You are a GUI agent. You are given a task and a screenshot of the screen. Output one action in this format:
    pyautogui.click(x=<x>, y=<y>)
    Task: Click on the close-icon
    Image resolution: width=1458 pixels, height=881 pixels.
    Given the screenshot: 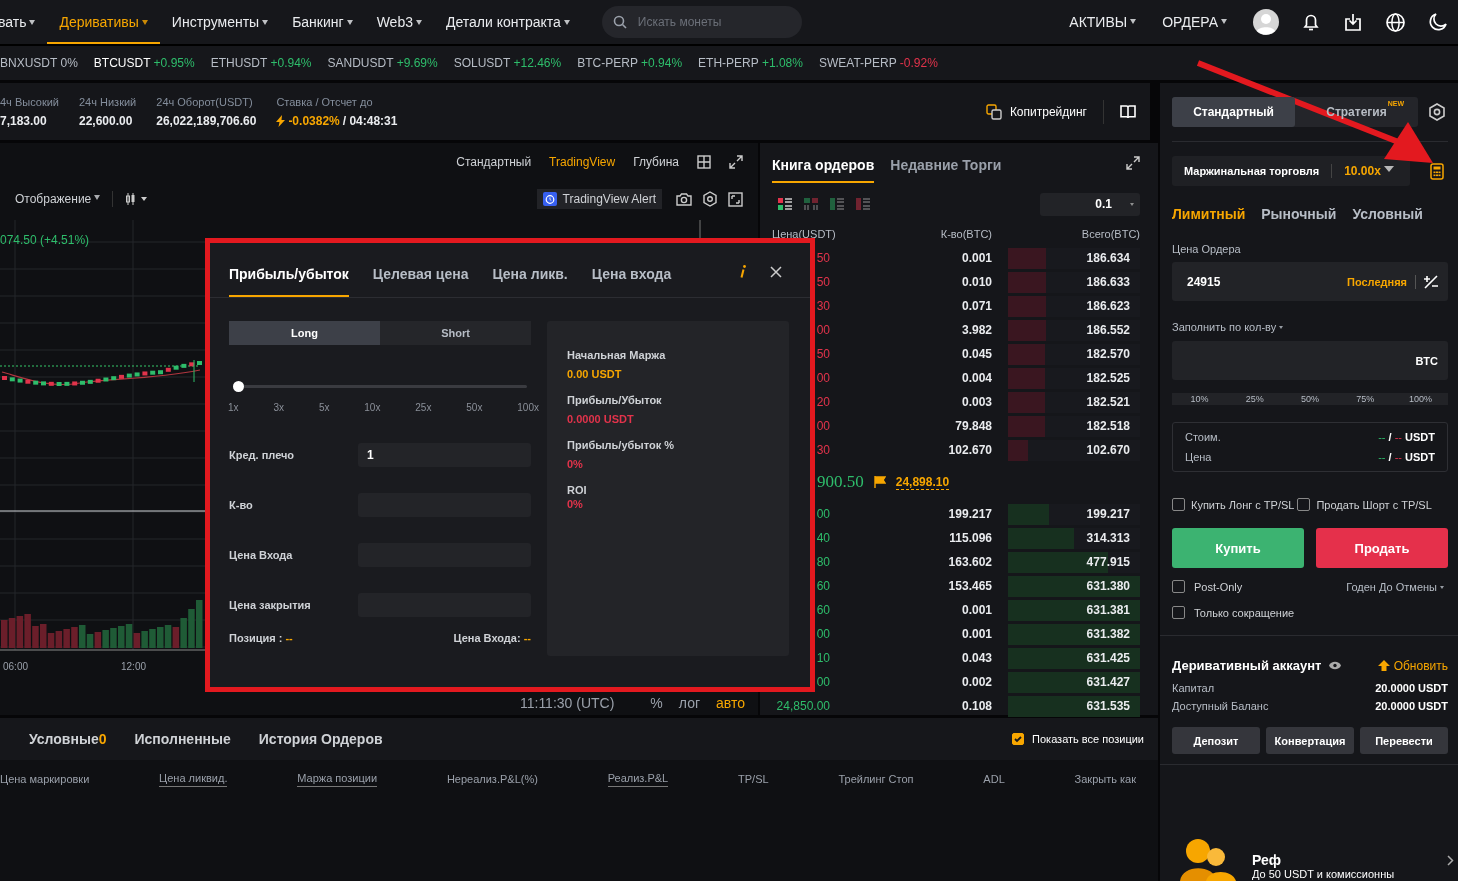 What is the action you would take?
    pyautogui.click(x=776, y=271)
    